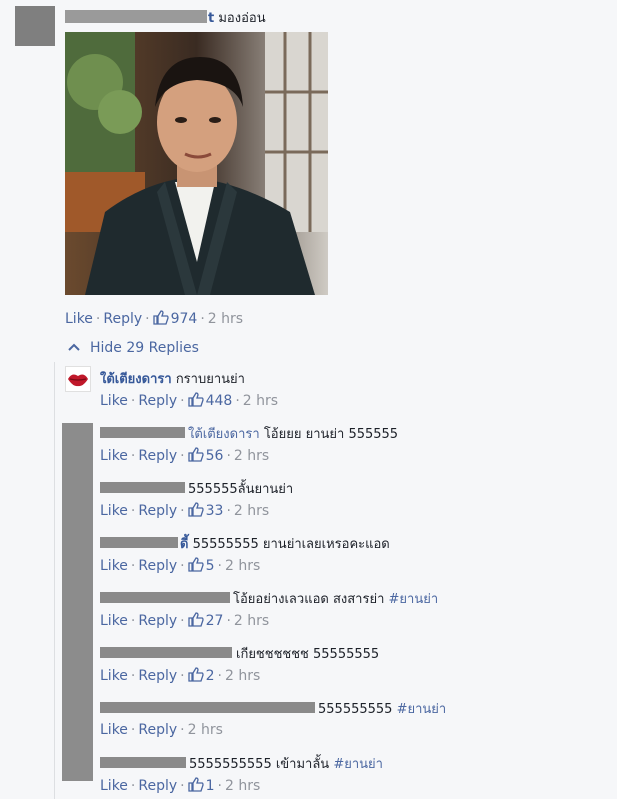 Image resolution: width=617 pixels, height=799 pixels. I want to click on photo-illustration, so click(196, 163).